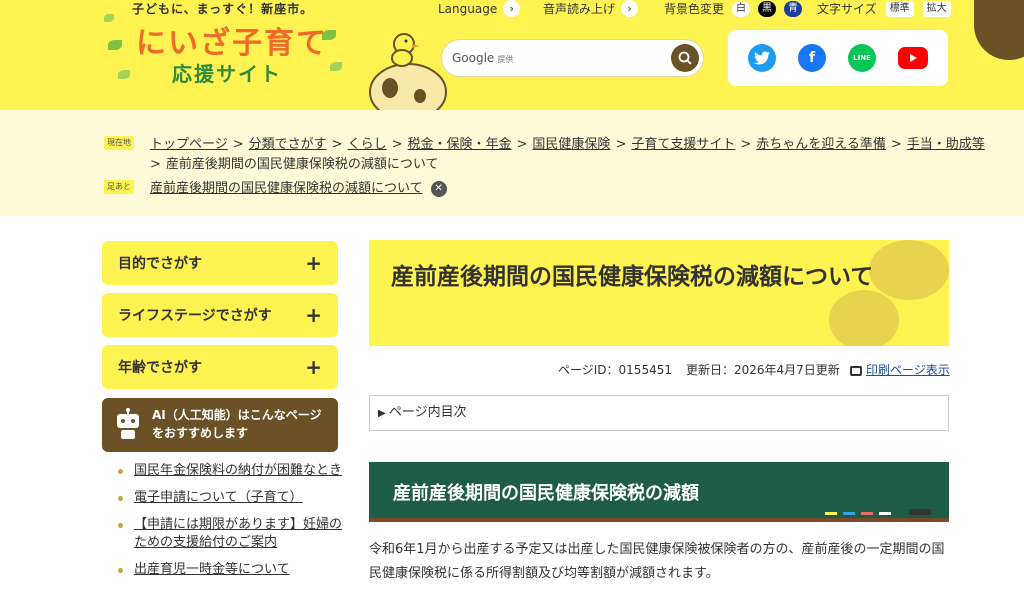  Describe the element at coordinates (238, 470) in the screenshot. I see `recommend-link: 国民年金保険料の納付が困難なとき` at that location.